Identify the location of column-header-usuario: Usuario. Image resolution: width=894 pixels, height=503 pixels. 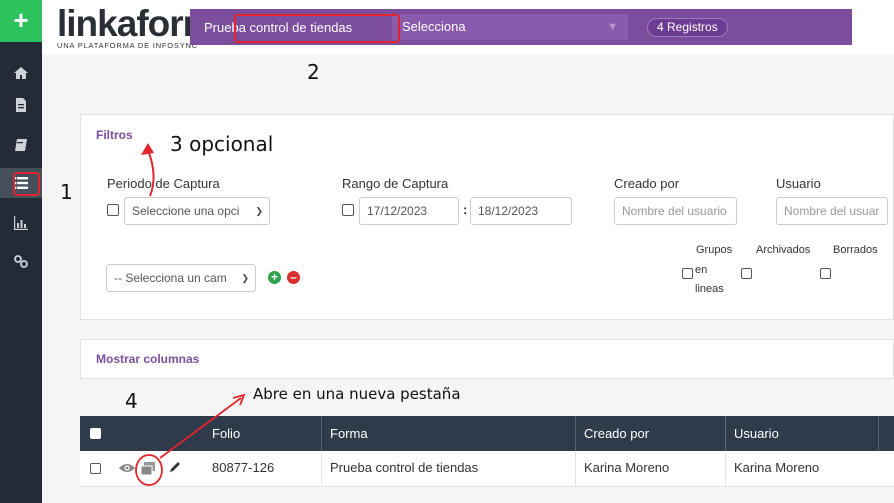
(800, 433).